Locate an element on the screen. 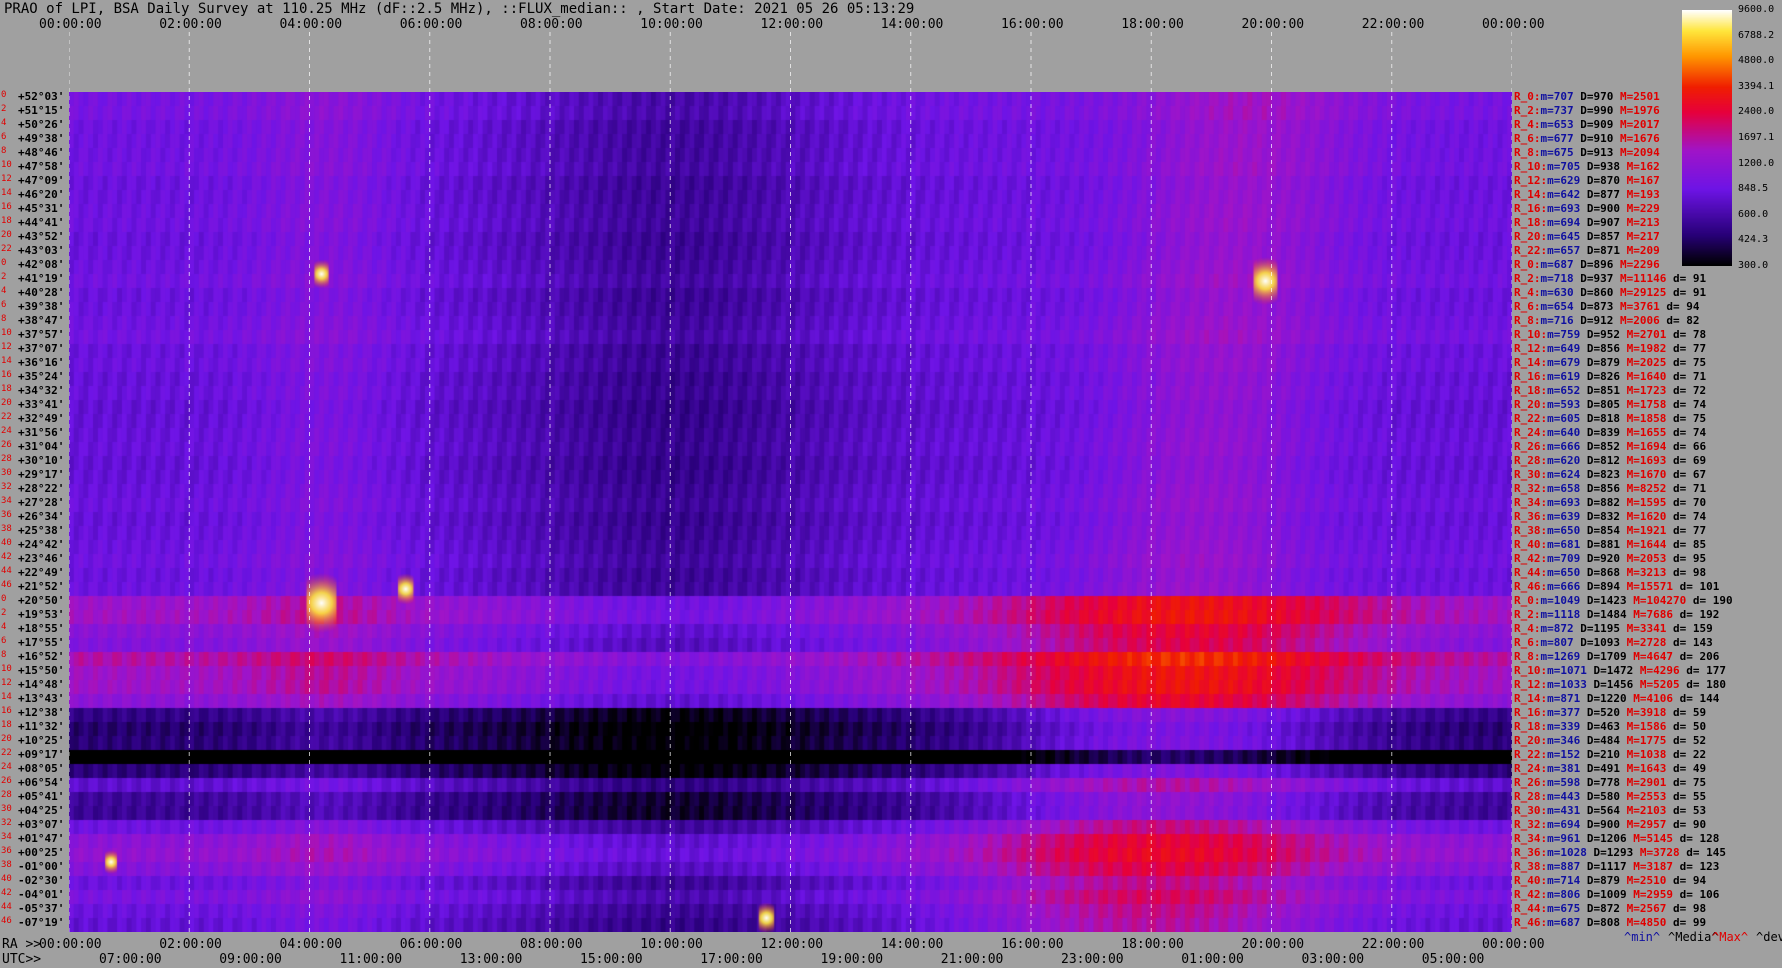 The width and height of the screenshot is (1782, 968). row-stat-median: D=1423 is located at coordinates (1607, 600).